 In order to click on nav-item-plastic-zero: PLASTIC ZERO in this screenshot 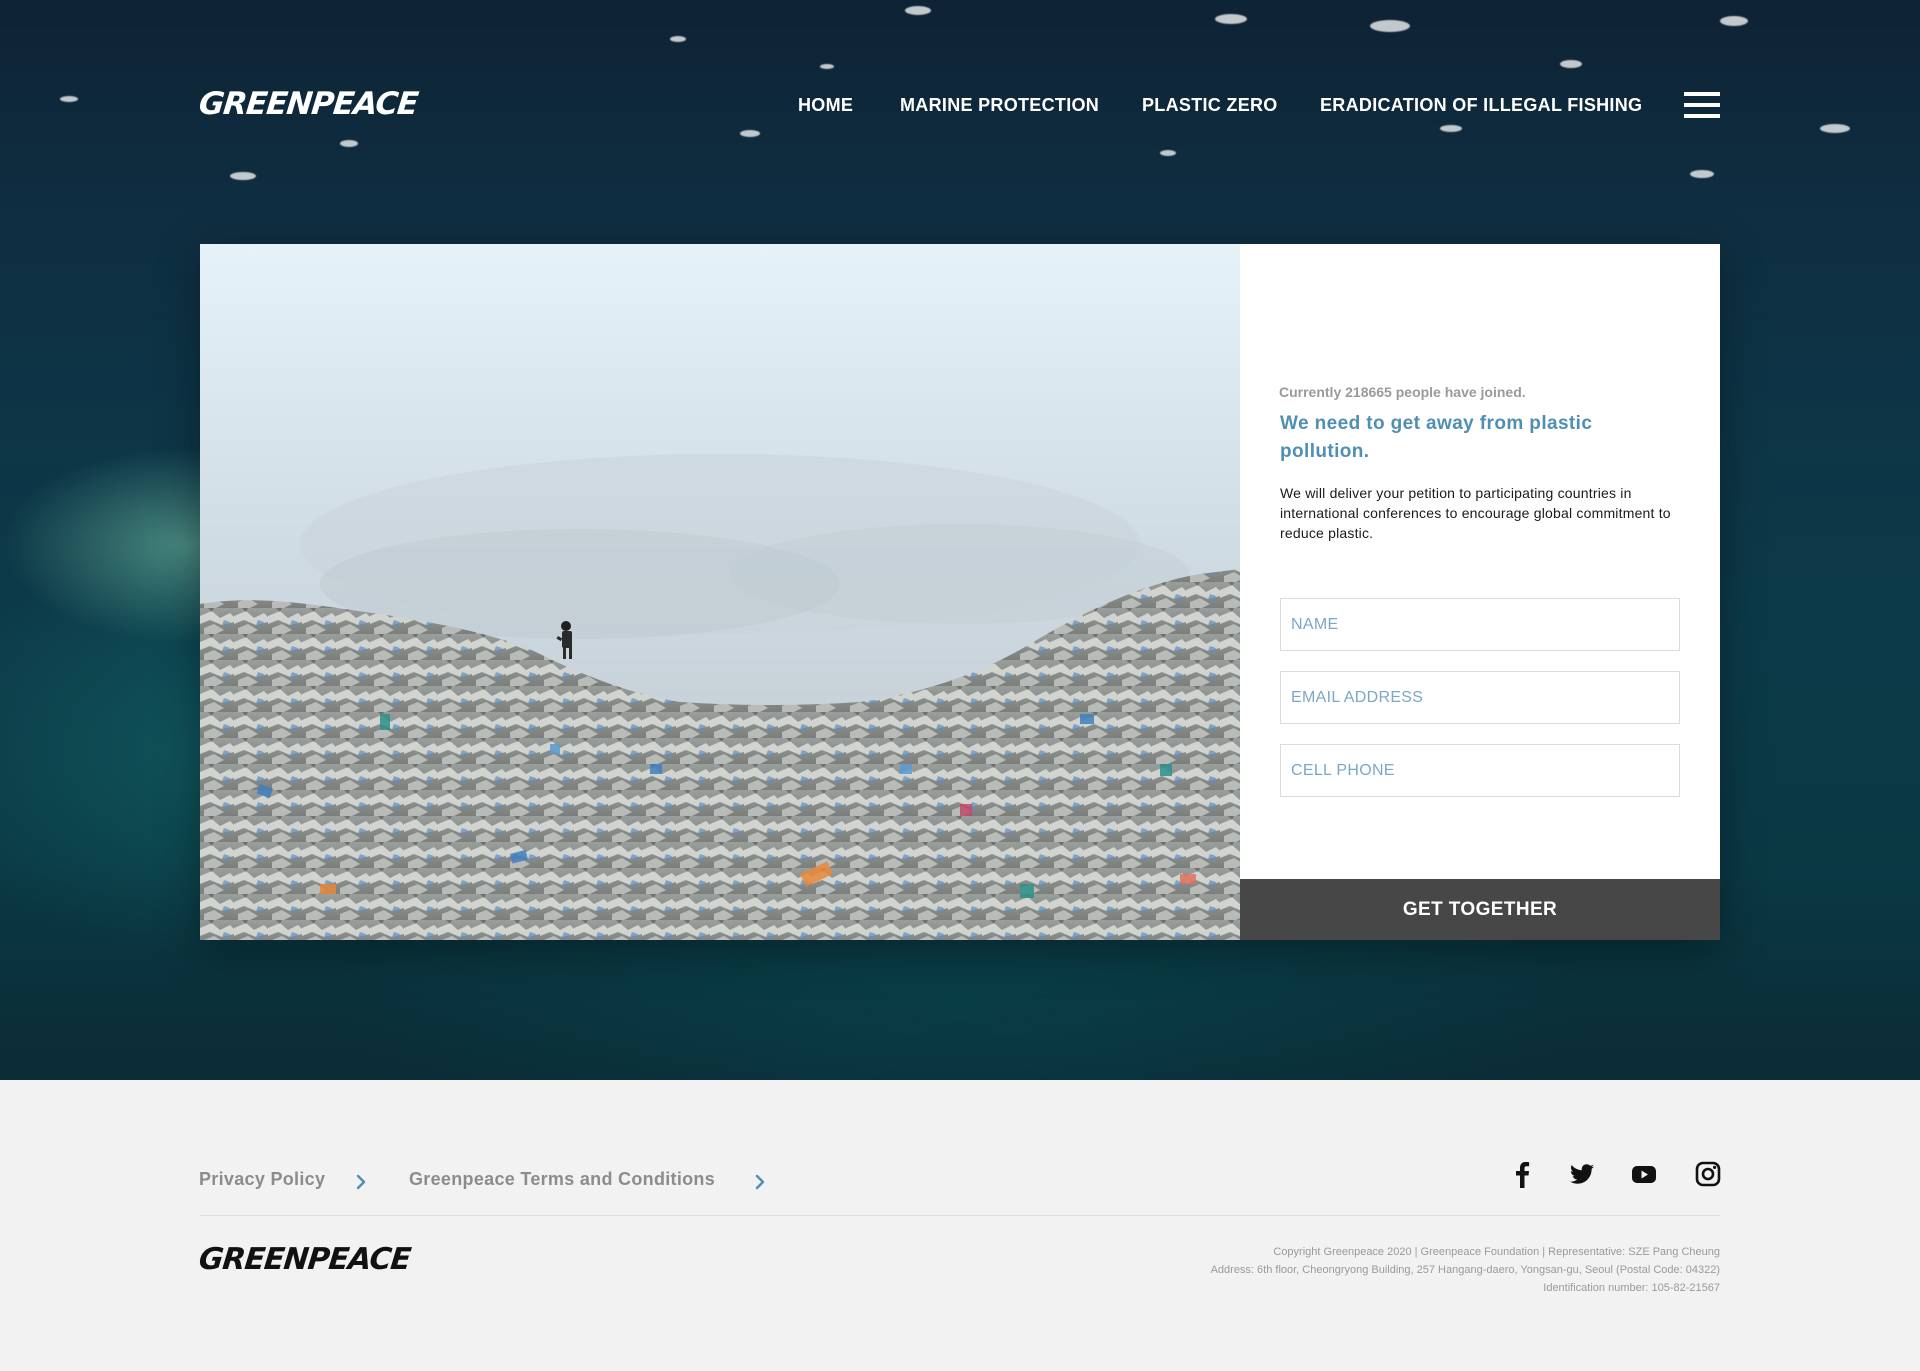, I will do `click(1210, 105)`.